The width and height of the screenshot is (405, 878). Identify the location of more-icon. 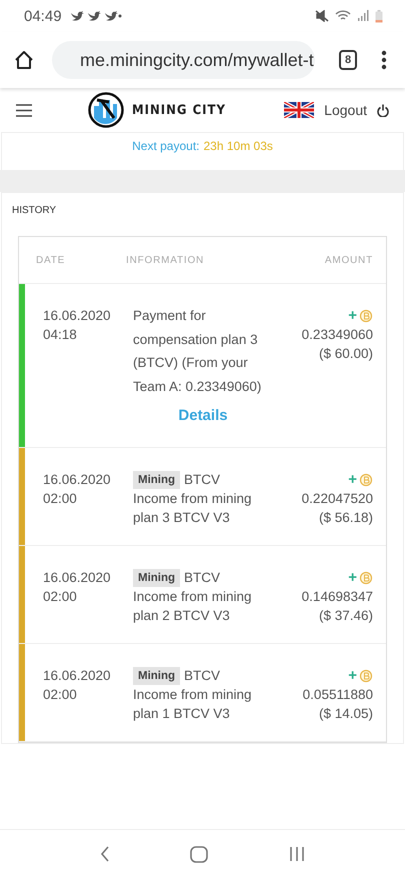
(384, 60).